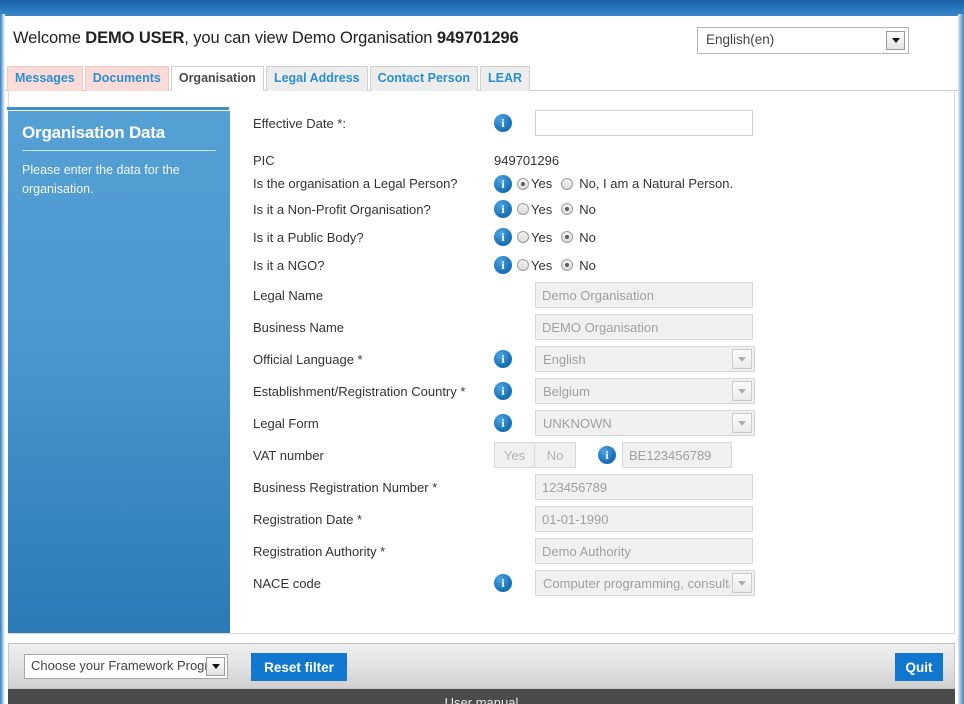  What do you see at coordinates (482, 8) in the screenshot?
I see `window-title-bar` at bounding box center [482, 8].